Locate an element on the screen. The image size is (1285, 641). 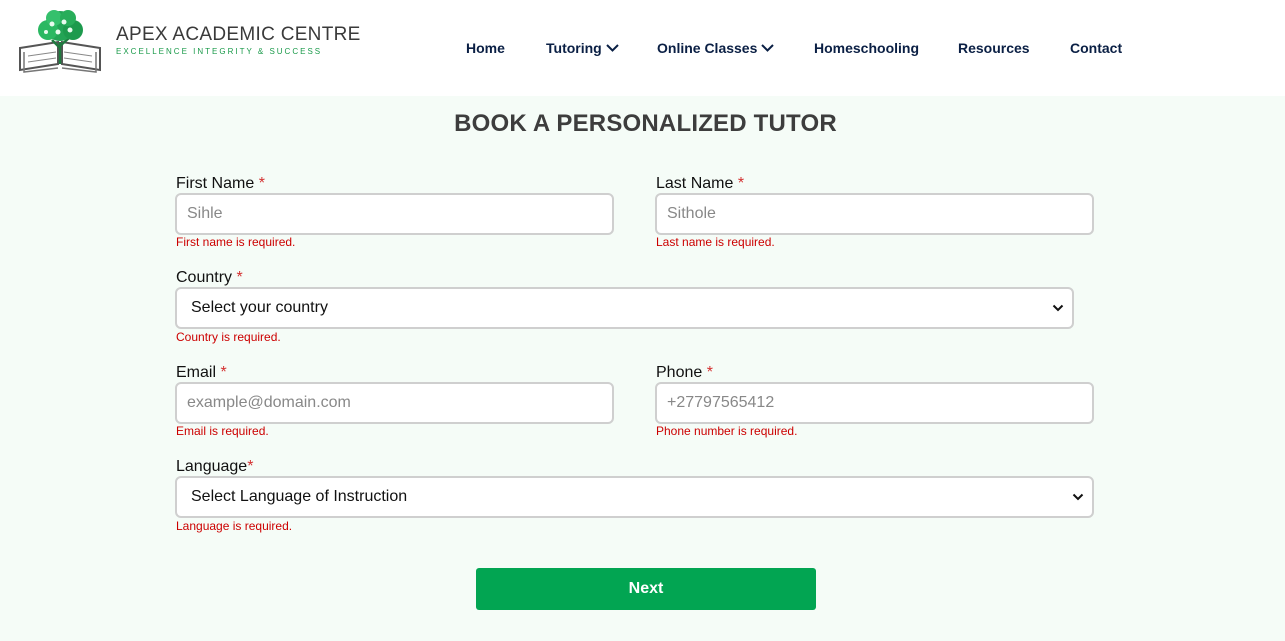
country-label-text: Country is located at coordinates (204, 277).